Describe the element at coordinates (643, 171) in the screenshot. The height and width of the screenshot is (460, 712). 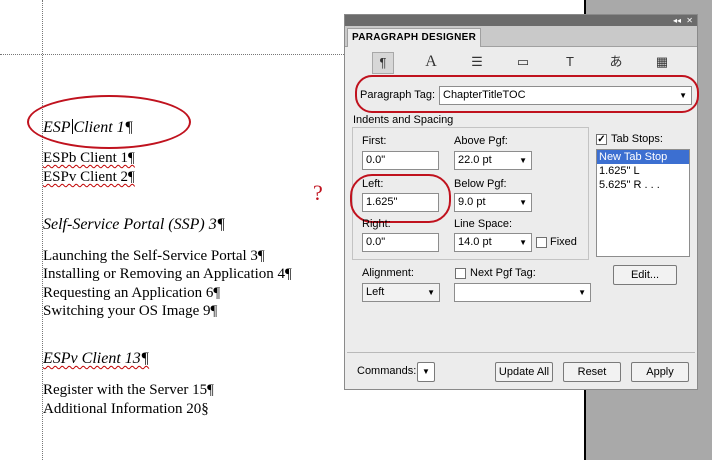
I see `tab-stop-item: 1.625" L` at that location.